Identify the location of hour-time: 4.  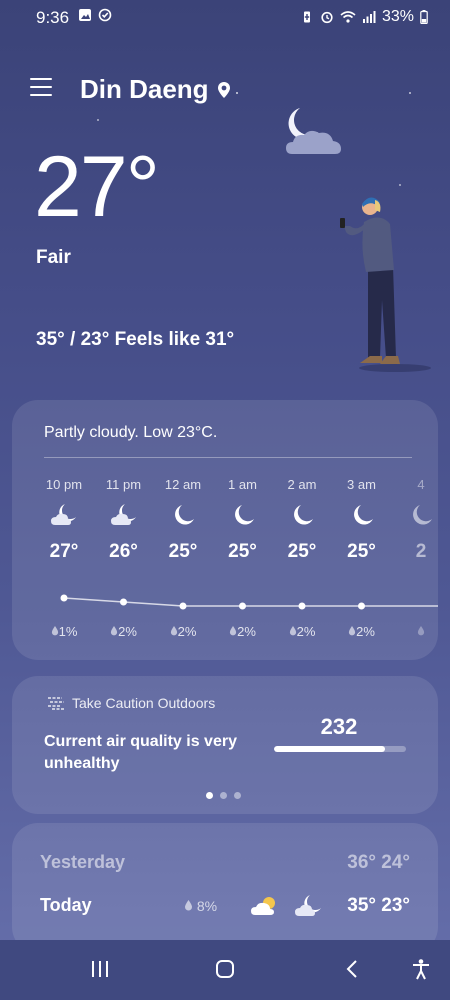
(421, 484).